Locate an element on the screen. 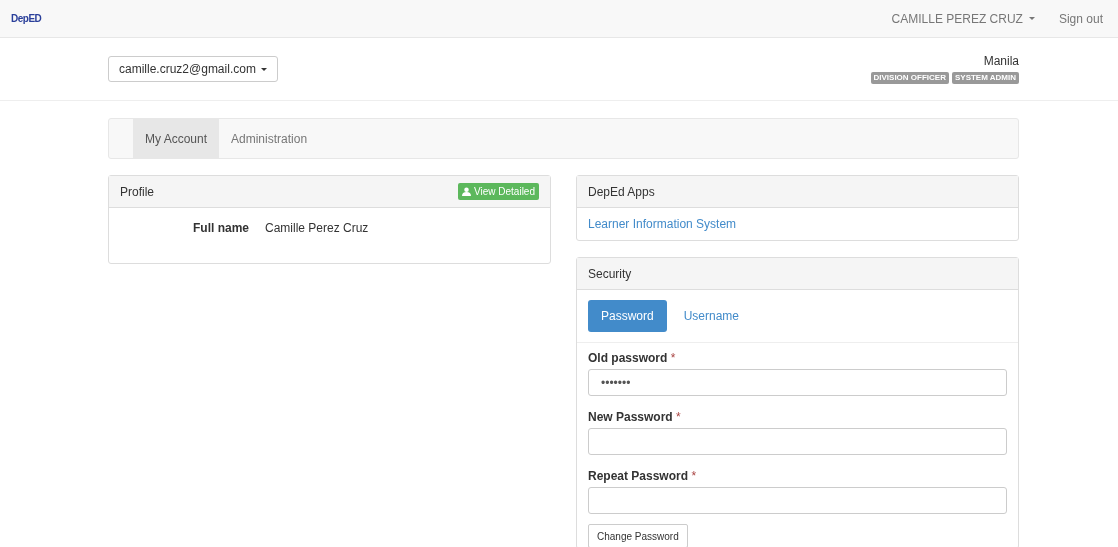  nav-tab: Administration is located at coordinates (269, 138).